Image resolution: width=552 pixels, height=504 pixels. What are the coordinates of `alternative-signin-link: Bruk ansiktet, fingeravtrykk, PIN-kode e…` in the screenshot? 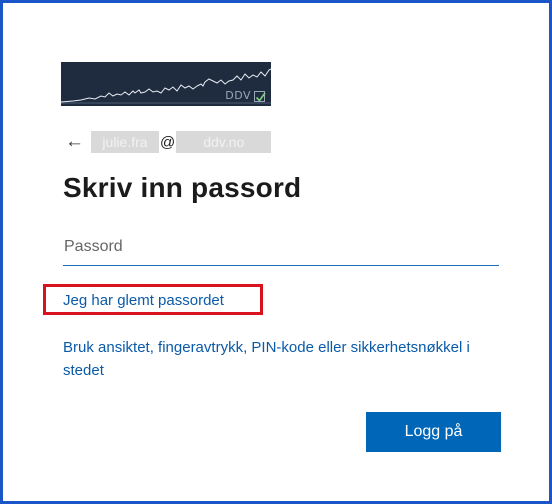 It's located at (283, 359).